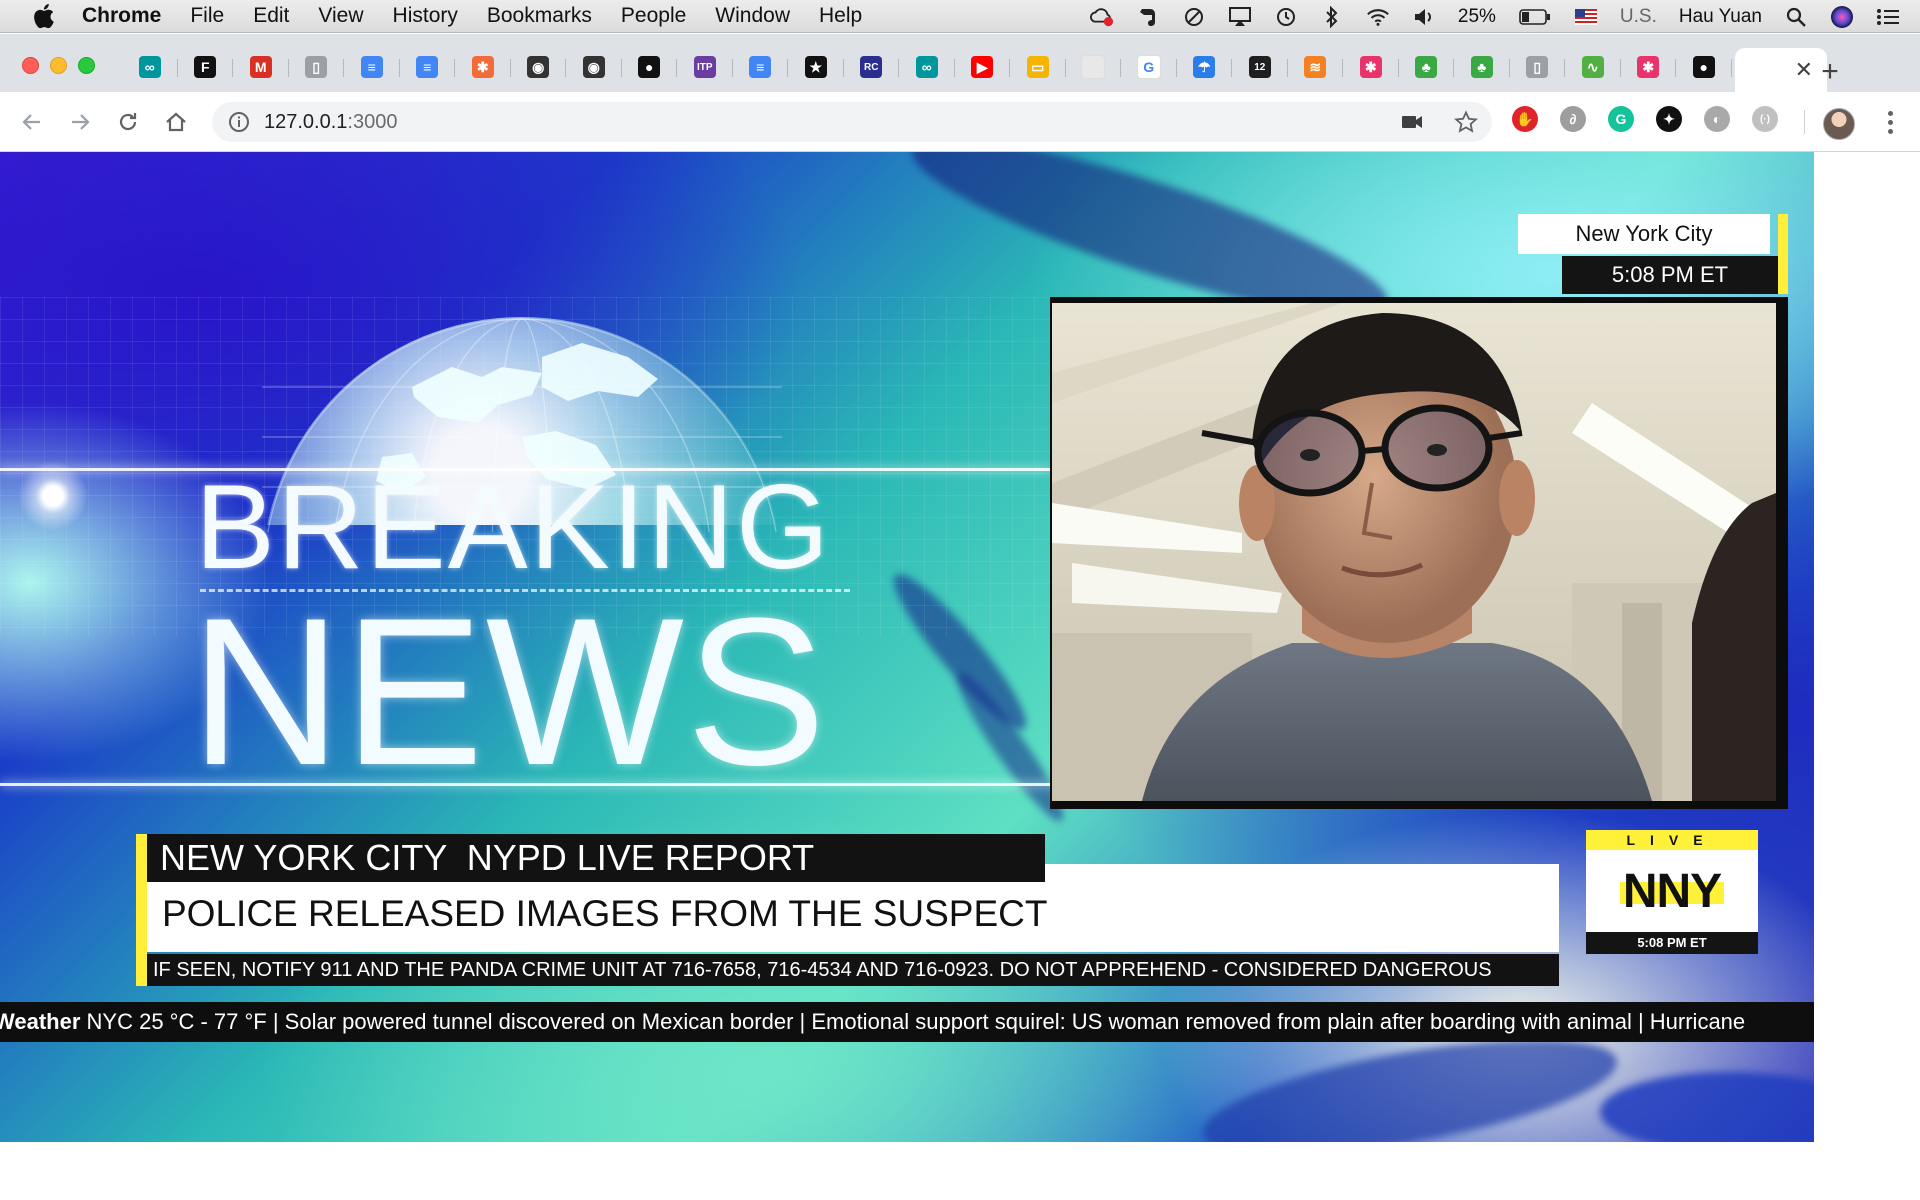  What do you see at coordinates (1525, 119) in the screenshot?
I see `adblock-icon: ✋` at bounding box center [1525, 119].